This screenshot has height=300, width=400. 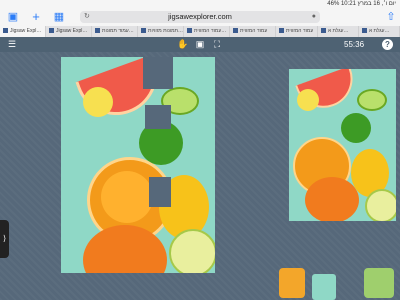 I want to click on address-text: jigsawexplorer.com, so click(x=200, y=16).